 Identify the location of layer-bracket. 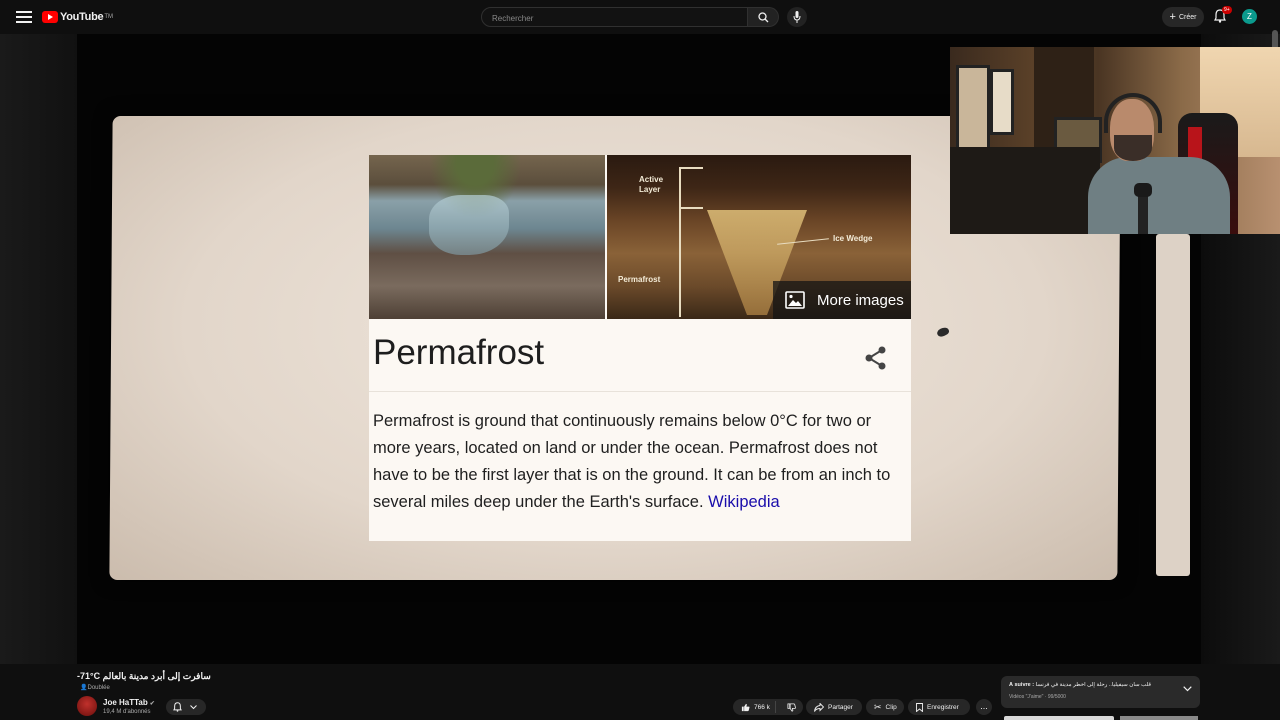
(680, 242).